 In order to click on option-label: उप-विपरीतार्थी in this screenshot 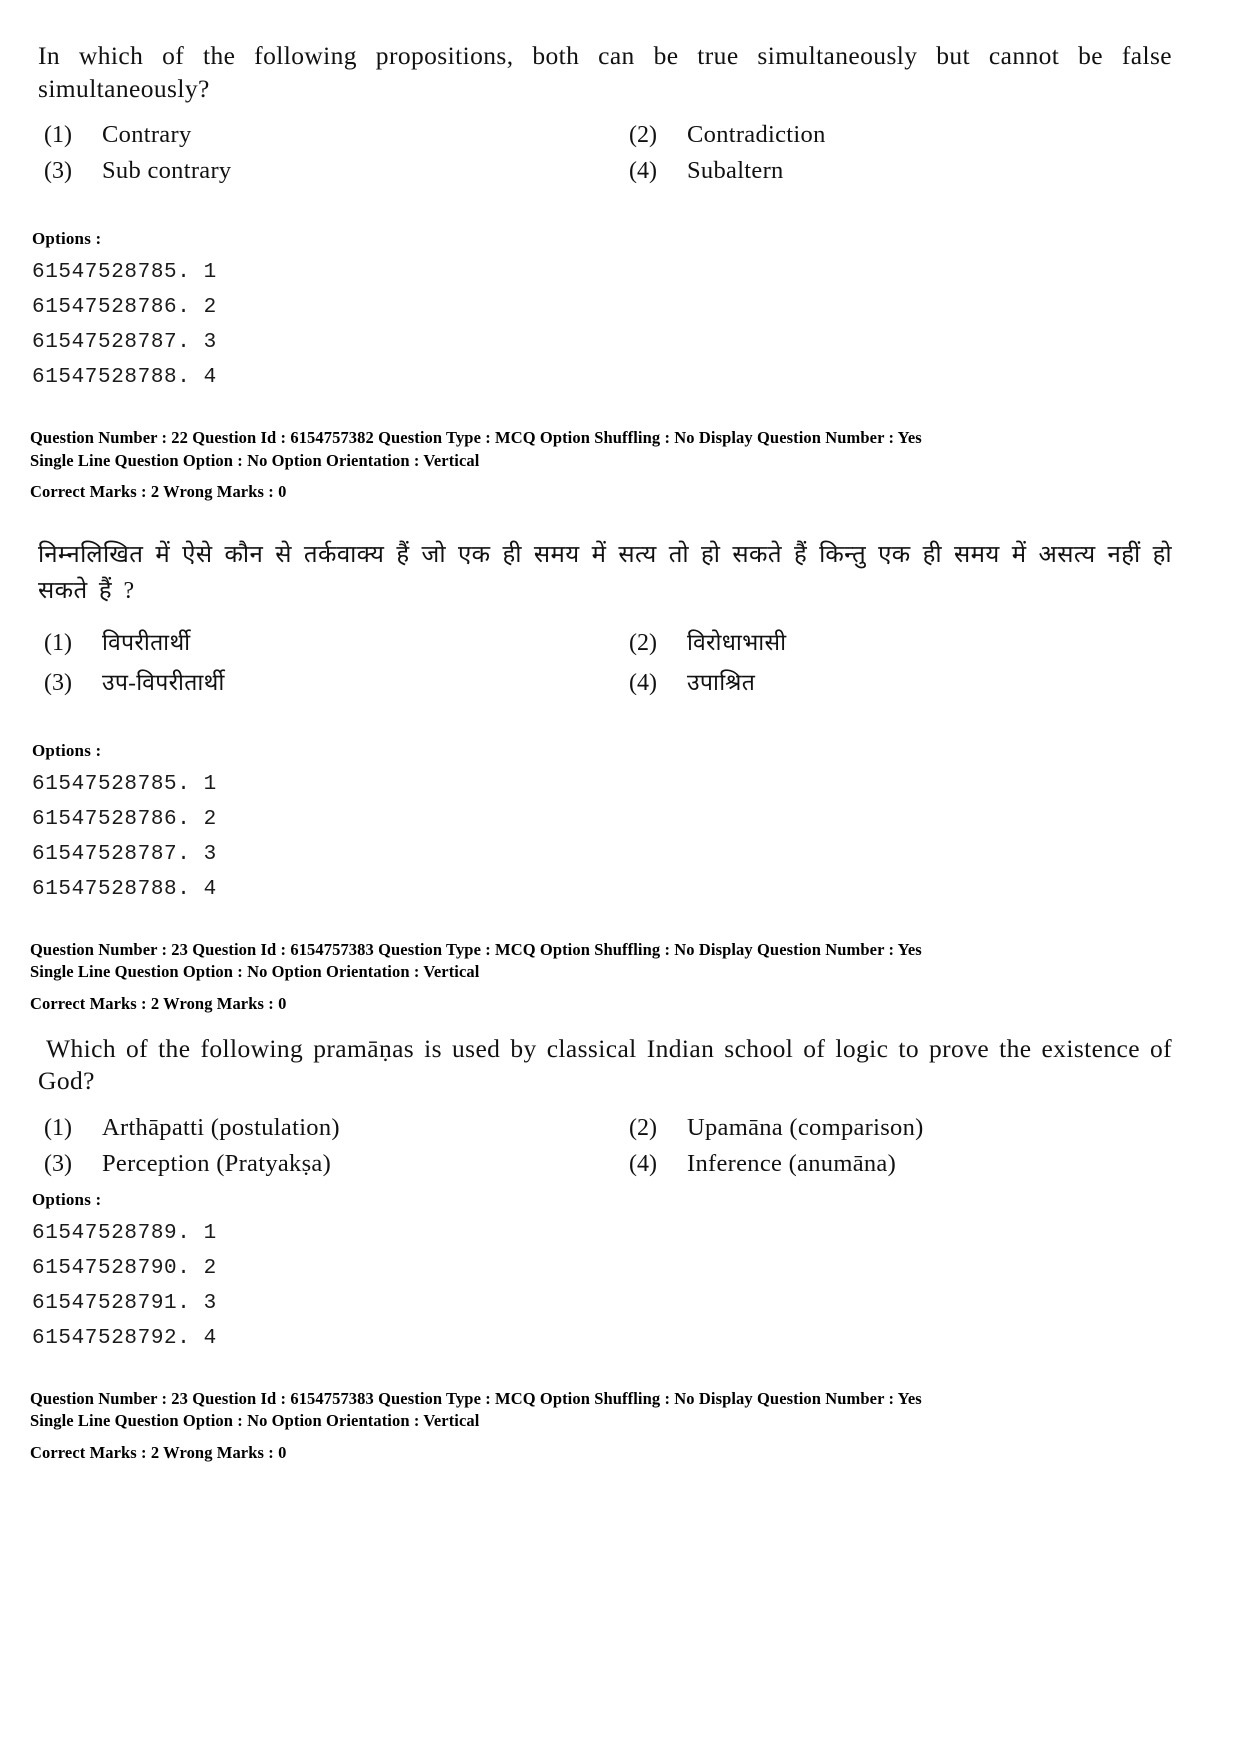, I will do `click(163, 683)`.